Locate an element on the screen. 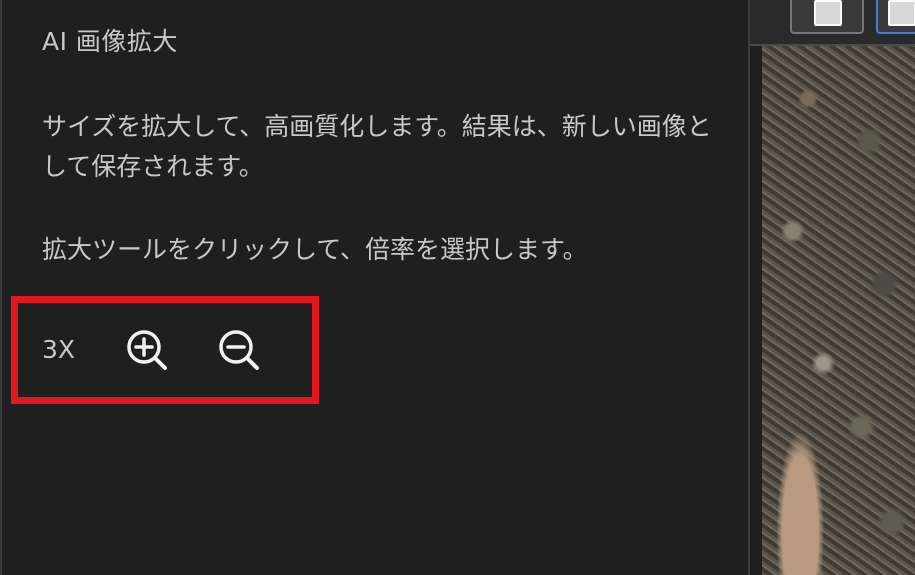  compare-view-button is located at coordinates (895, 17).